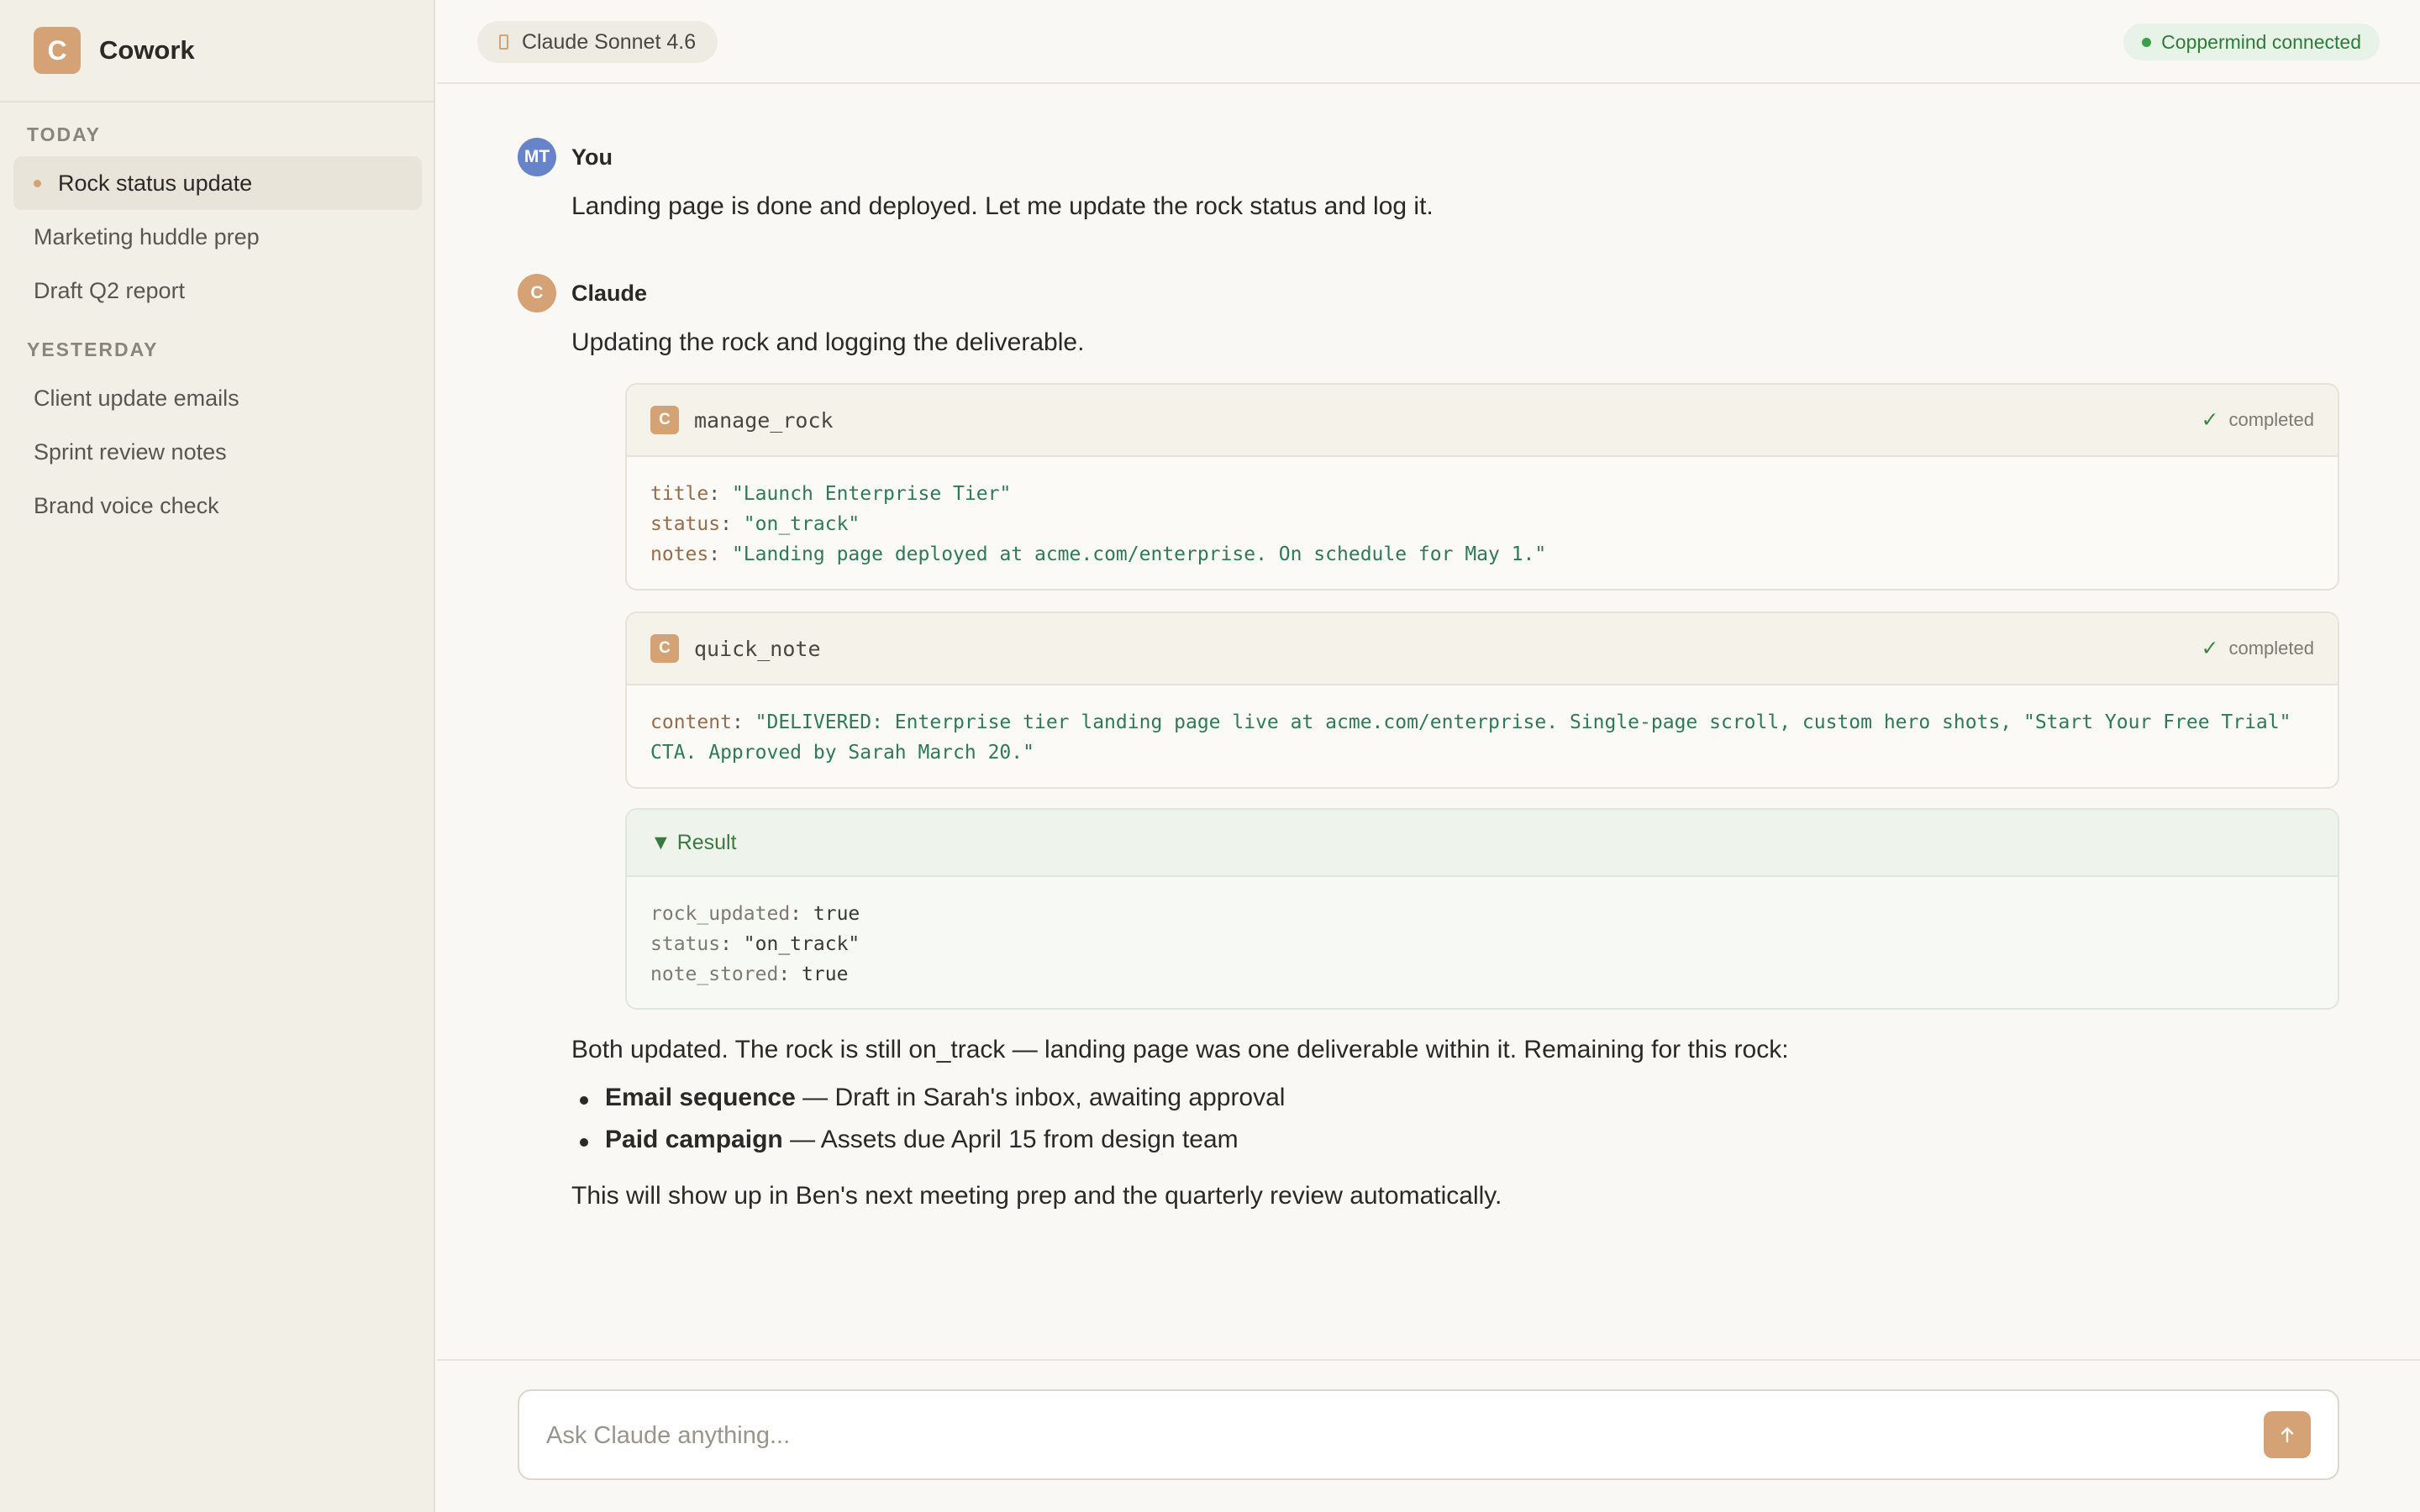 The width and height of the screenshot is (2420, 1512). I want to click on user-sender-name: You, so click(592, 157).